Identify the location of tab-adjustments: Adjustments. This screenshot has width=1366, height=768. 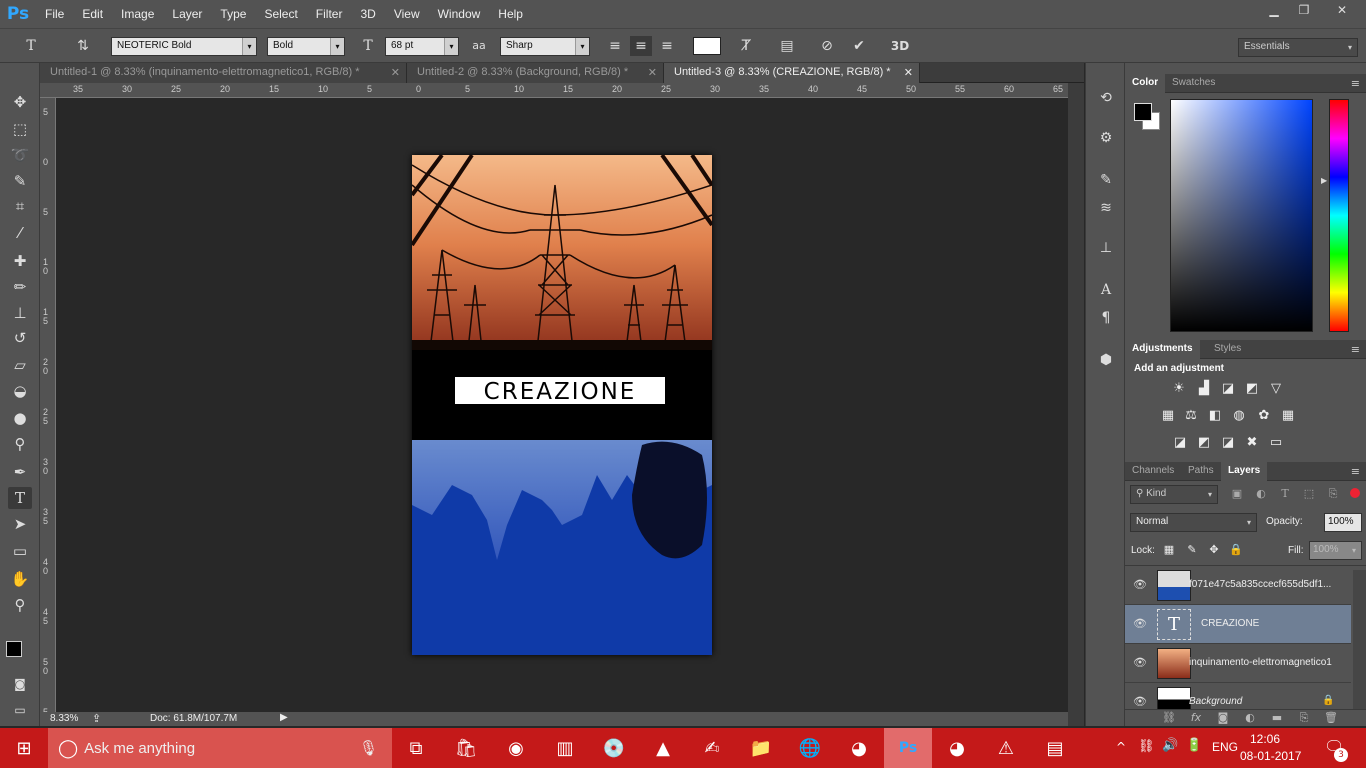
(1162, 349).